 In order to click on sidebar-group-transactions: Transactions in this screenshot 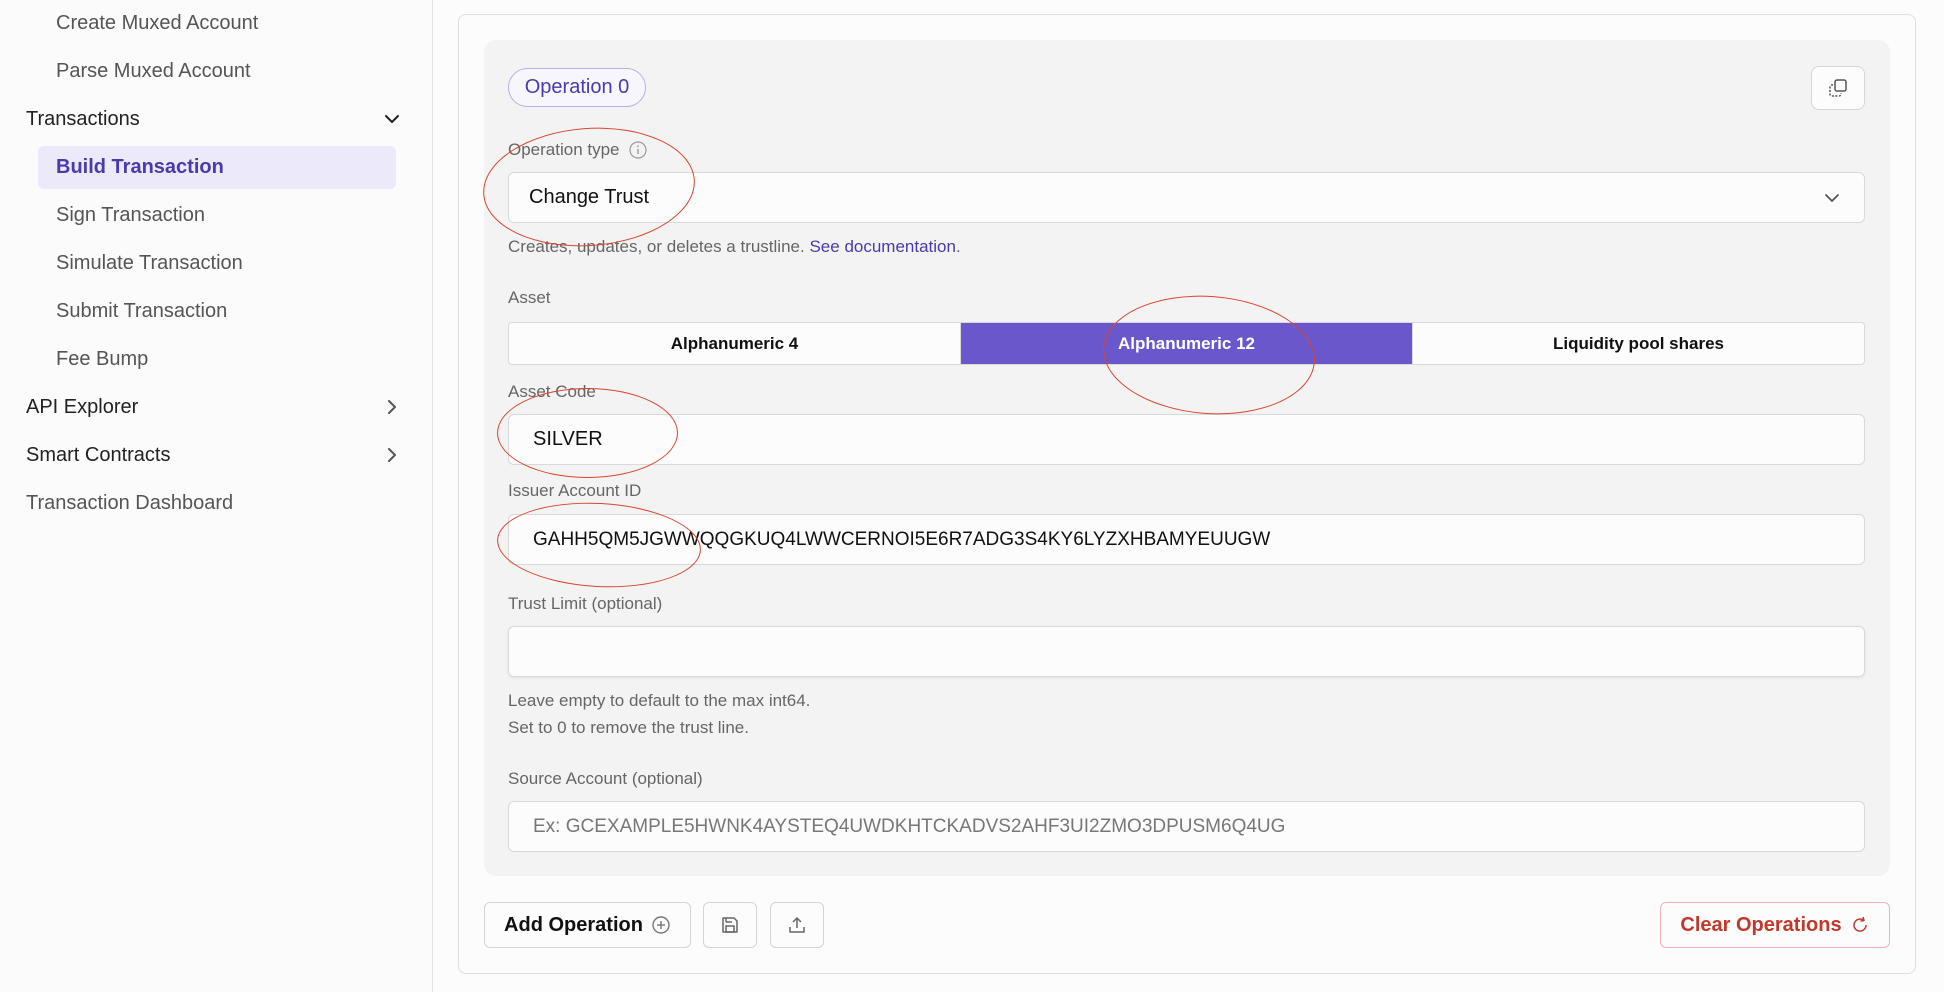, I will do `click(214, 119)`.